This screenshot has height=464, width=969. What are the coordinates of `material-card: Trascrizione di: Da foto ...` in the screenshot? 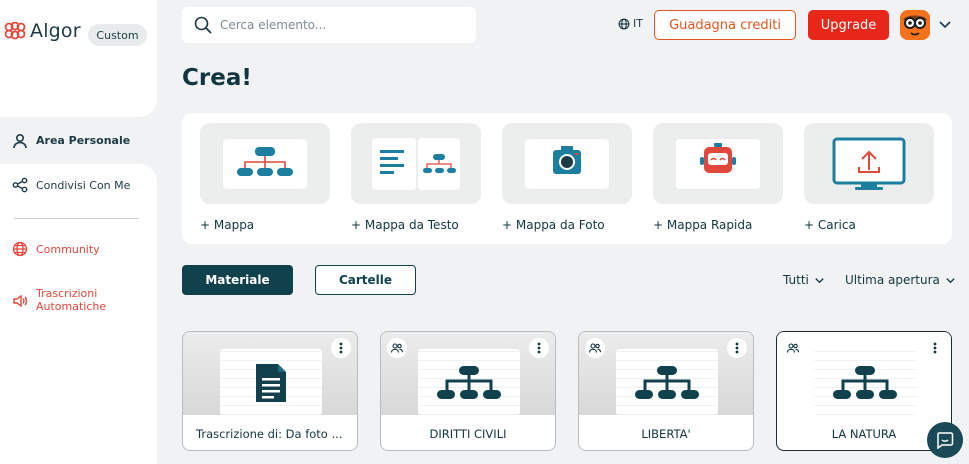 It's located at (270, 391).